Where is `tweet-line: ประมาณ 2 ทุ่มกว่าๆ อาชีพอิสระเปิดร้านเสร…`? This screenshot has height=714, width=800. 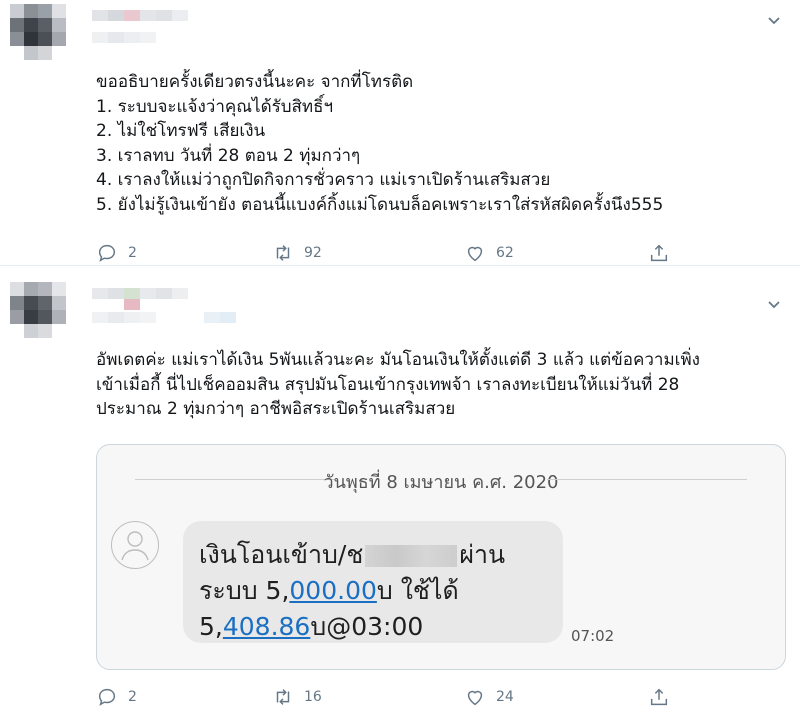 tweet-line: ประมาณ 2 ทุ่มกว่าๆ อาชีพอิสระเปิดร้านเสร… is located at coordinates (276, 409).